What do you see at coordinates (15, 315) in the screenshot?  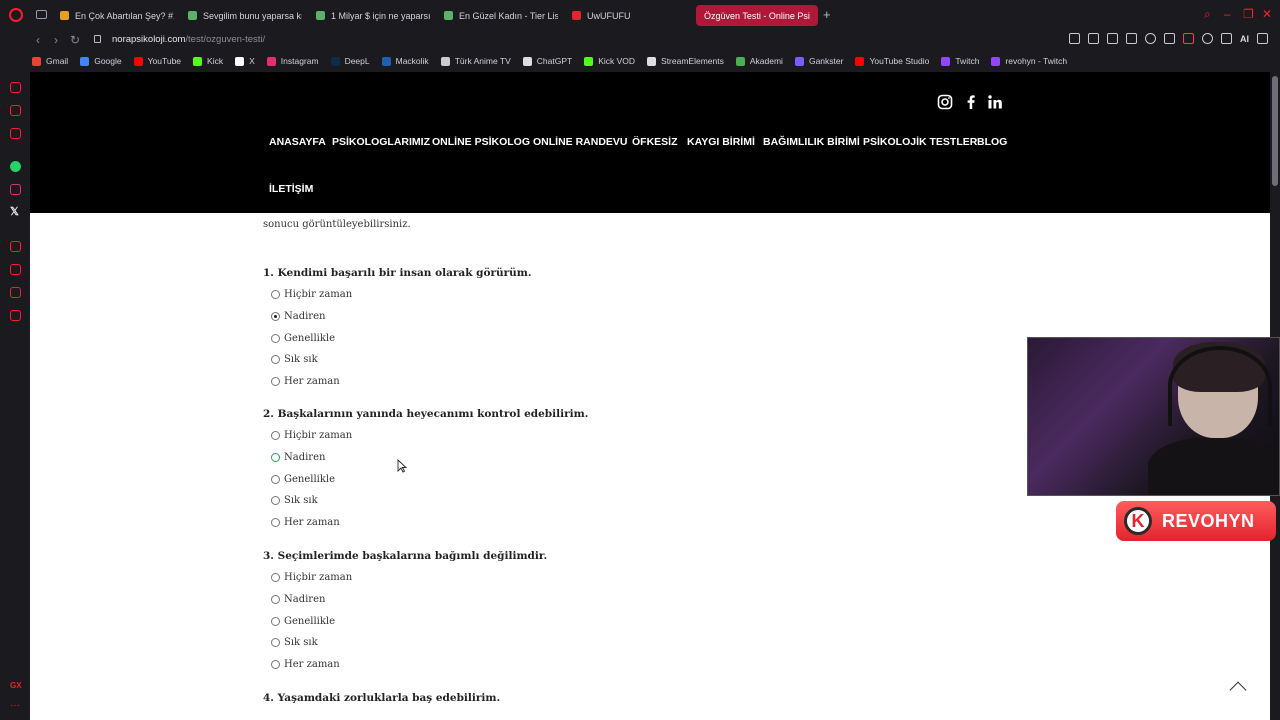 I see `settings-icon` at bounding box center [15, 315].